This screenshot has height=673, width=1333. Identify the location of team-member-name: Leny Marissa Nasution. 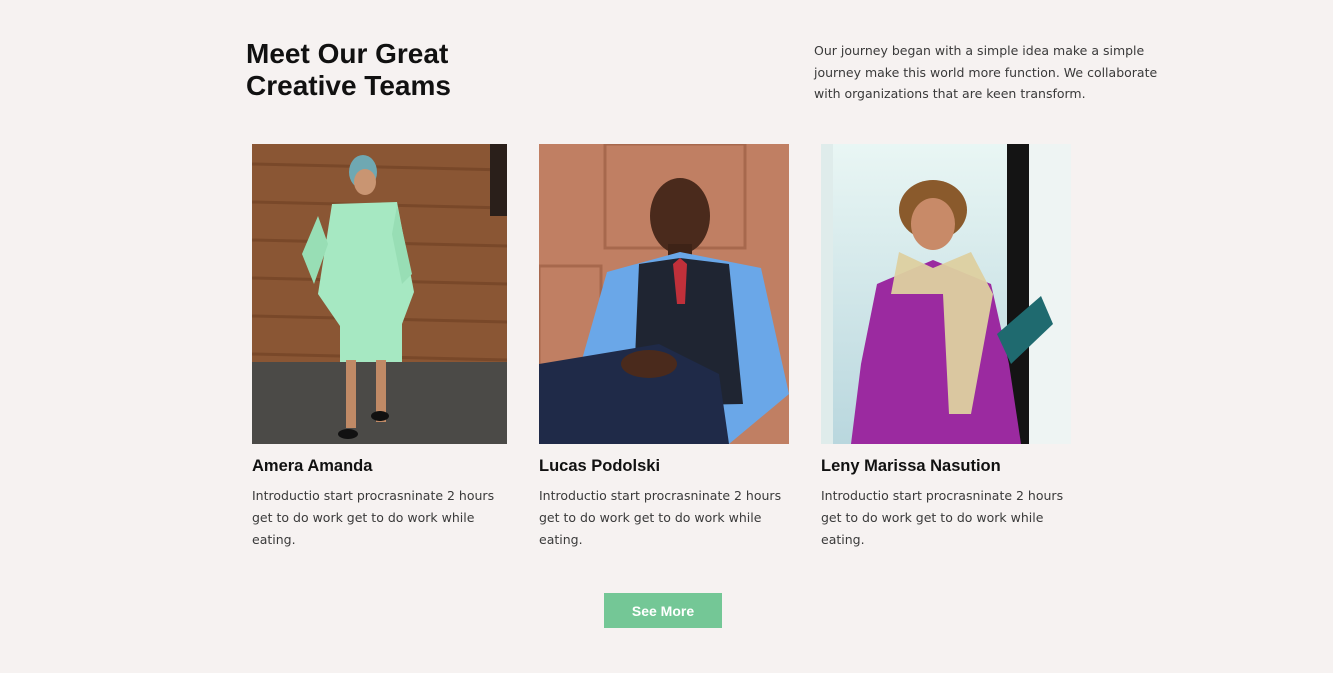
(911, 466).